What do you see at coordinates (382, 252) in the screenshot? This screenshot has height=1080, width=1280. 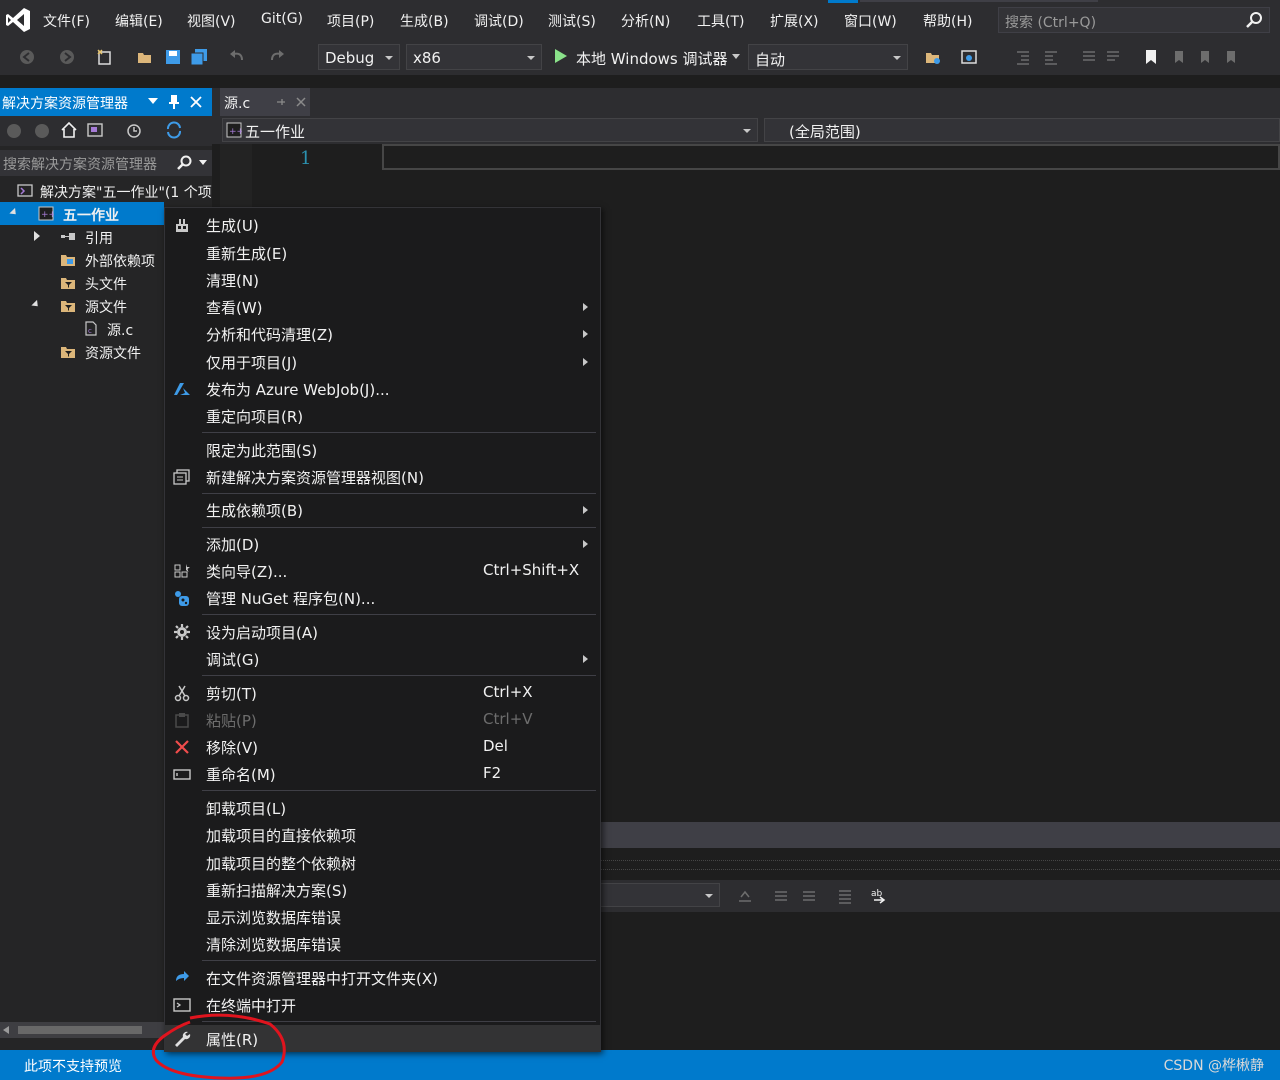 I see `menu-item-rebuild: 重新生成(E)` at bounding box center [382, 252].